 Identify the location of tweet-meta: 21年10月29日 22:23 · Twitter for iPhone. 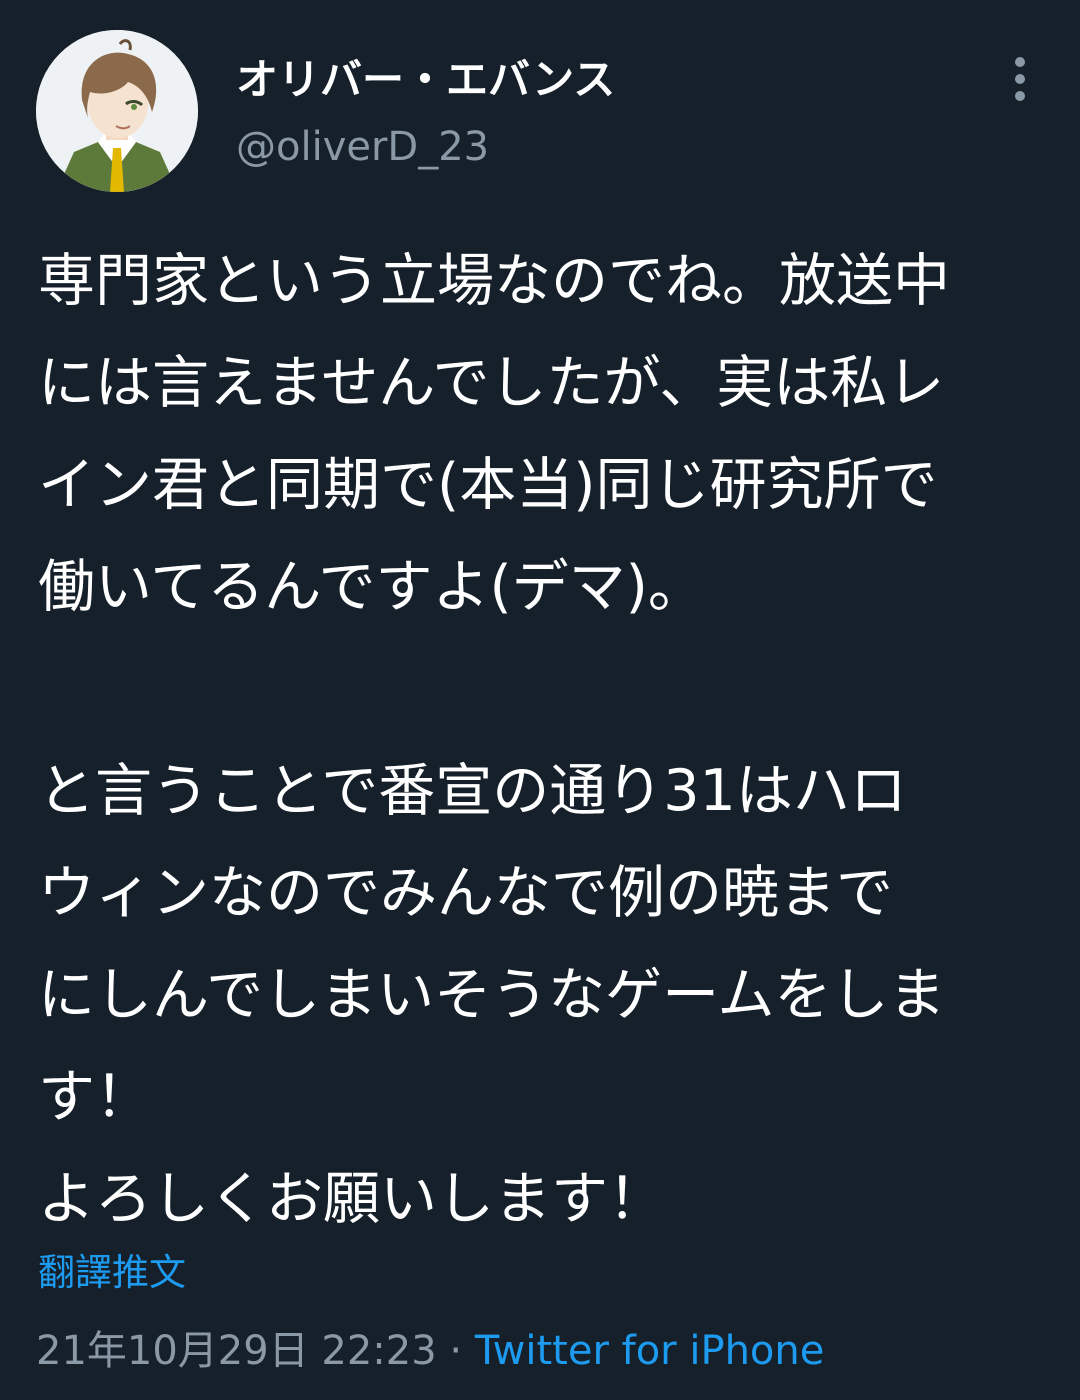
(430, 1347).